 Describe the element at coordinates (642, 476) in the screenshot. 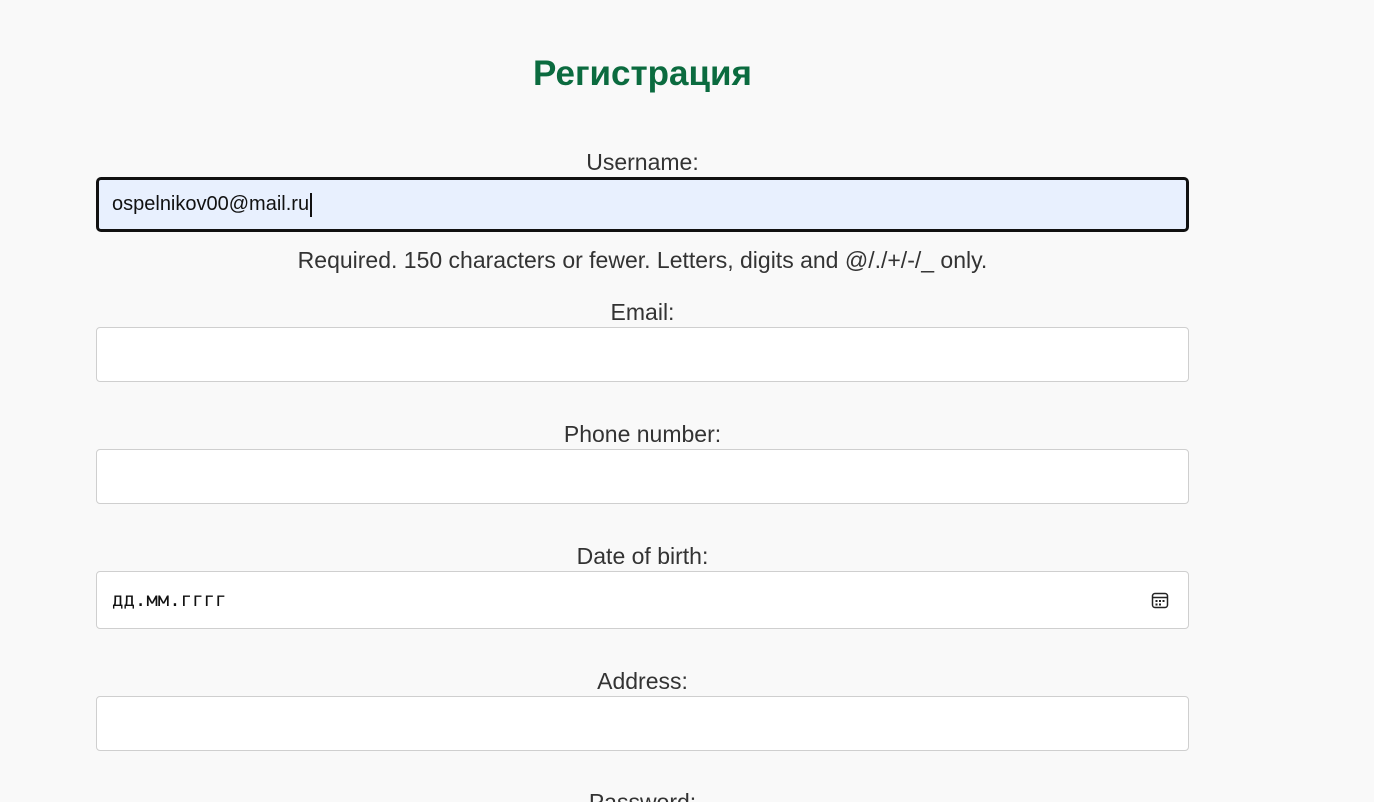

I see `phone-input` at that location.